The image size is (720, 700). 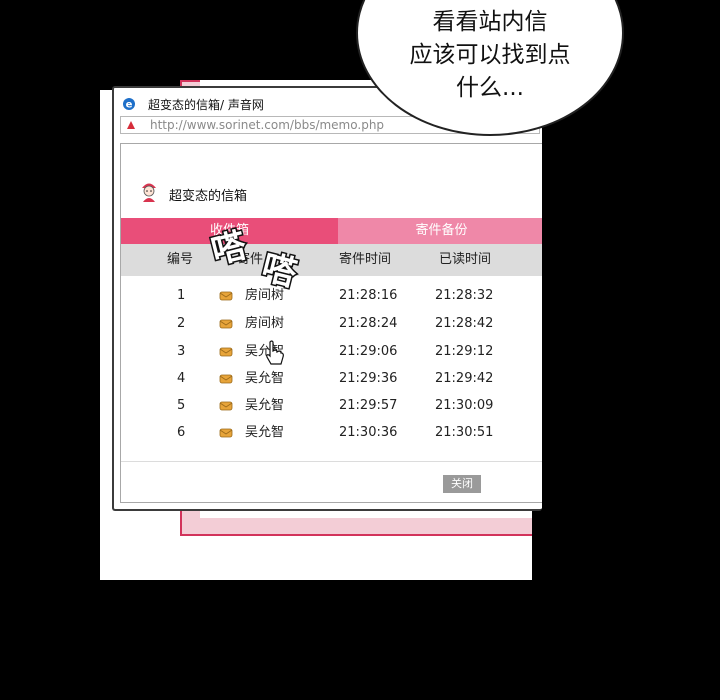 What do you see at coordinates (464, 405) in the screenshot?
I see `row-read-time: 21:30:09` at bounding box center [464, 405].